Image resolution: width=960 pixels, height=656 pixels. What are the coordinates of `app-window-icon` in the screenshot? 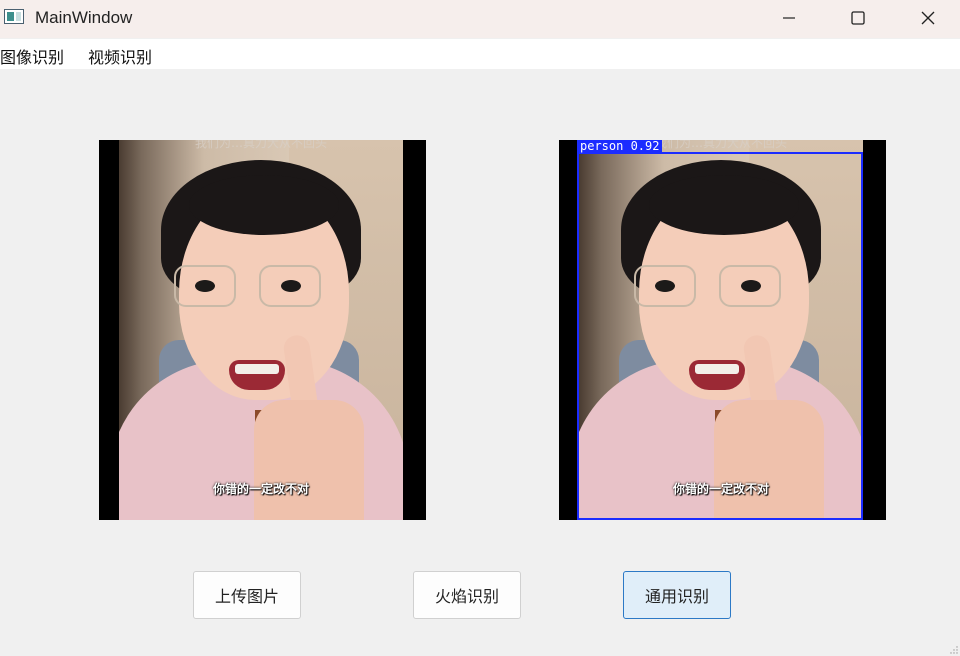 It's located at (14, 16).